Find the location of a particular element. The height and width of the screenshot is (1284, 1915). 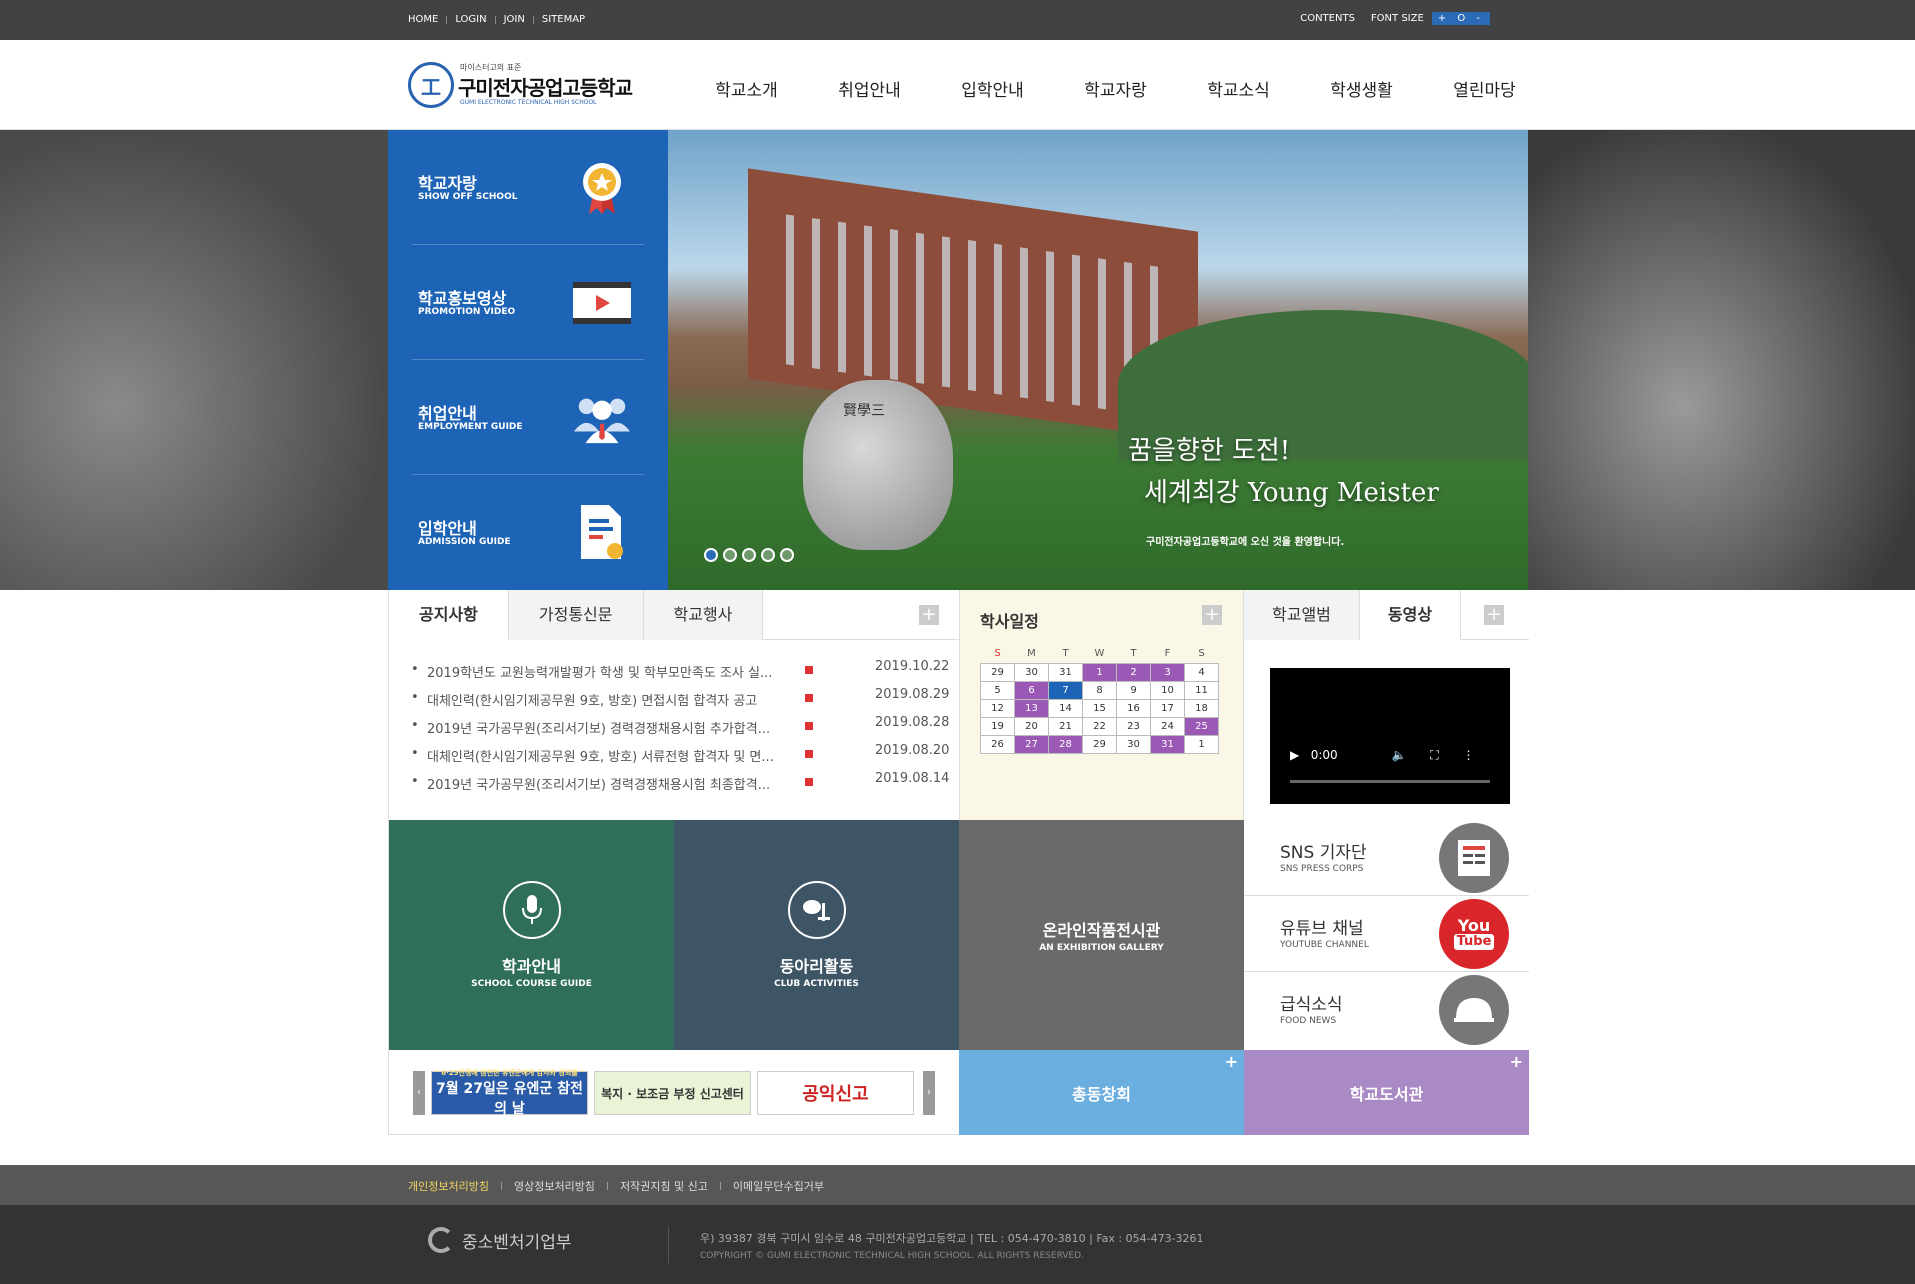

alumni-association-button: 총동창회 + is located at coordinates (1101, 1092).